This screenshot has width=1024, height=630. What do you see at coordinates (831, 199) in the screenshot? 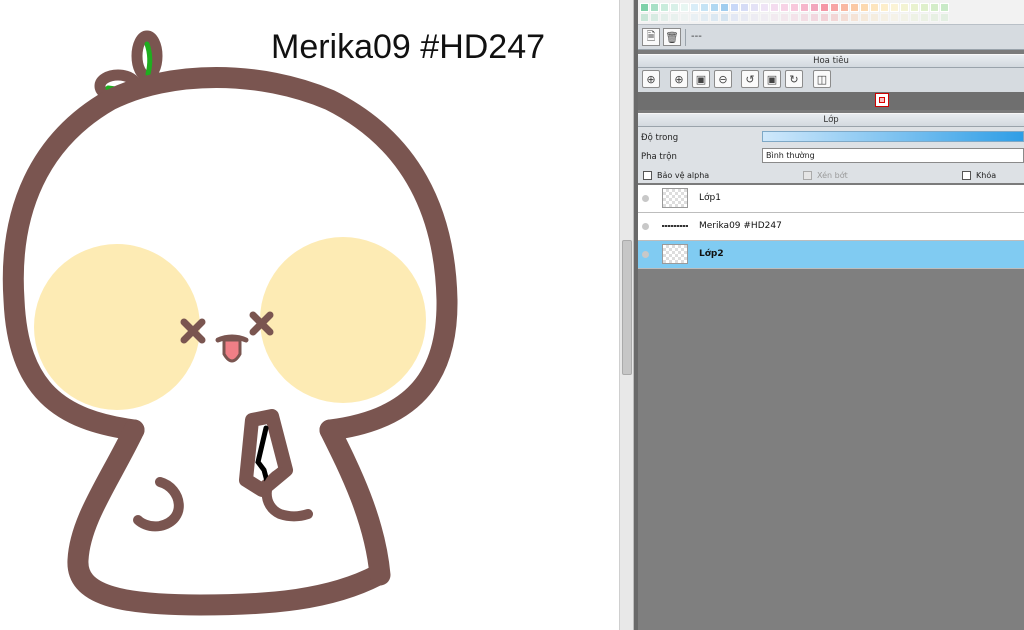
I see `layer-row-lop1: Lớp1` at bounding box center [831, 199].